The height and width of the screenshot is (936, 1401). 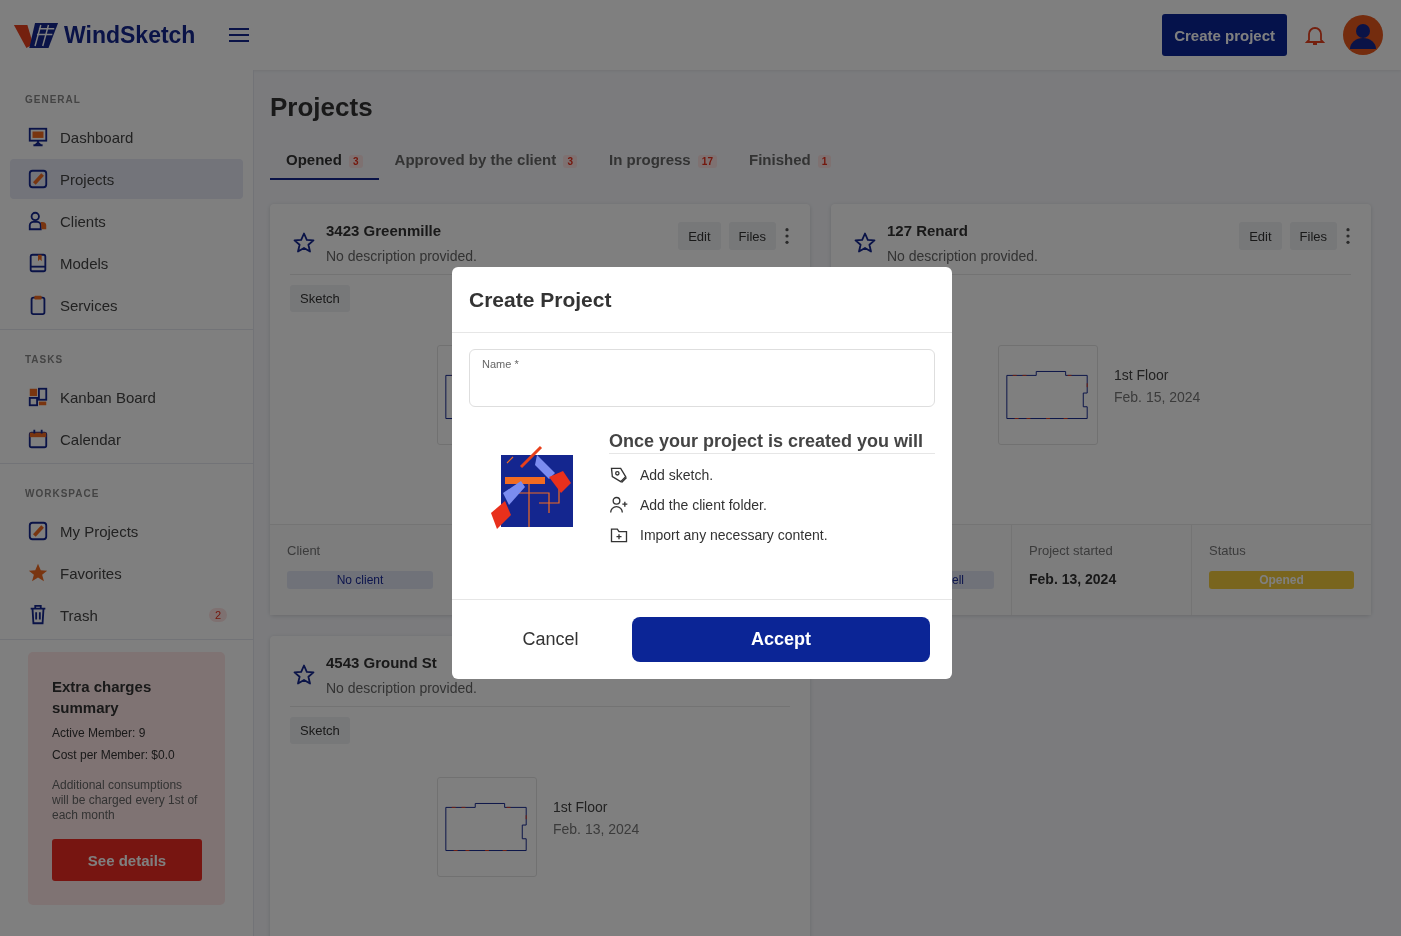 I want to click on calendar-icon, so click(x=38, y=439).